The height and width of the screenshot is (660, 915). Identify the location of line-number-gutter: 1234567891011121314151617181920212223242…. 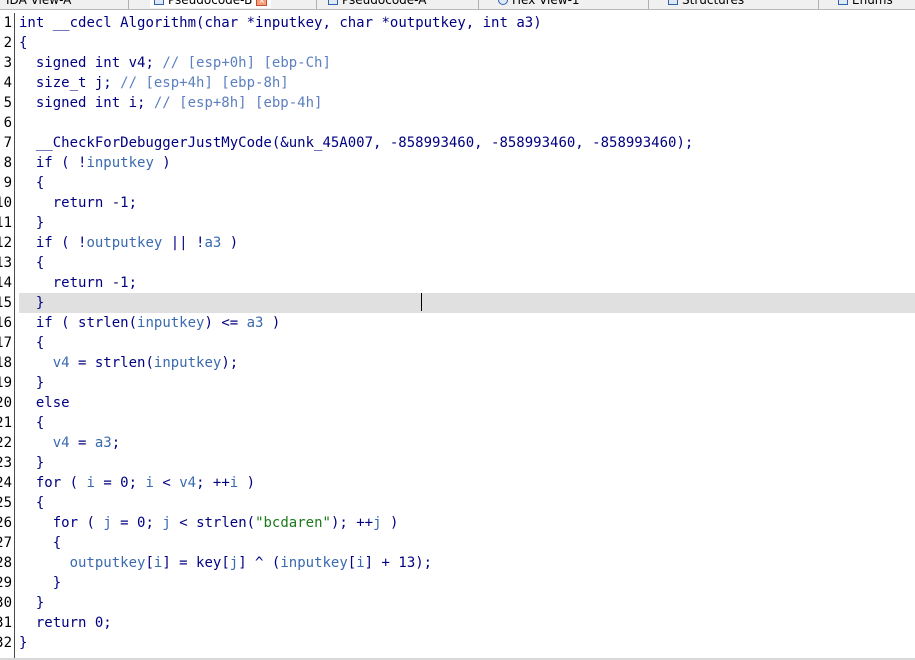
(7, 336).